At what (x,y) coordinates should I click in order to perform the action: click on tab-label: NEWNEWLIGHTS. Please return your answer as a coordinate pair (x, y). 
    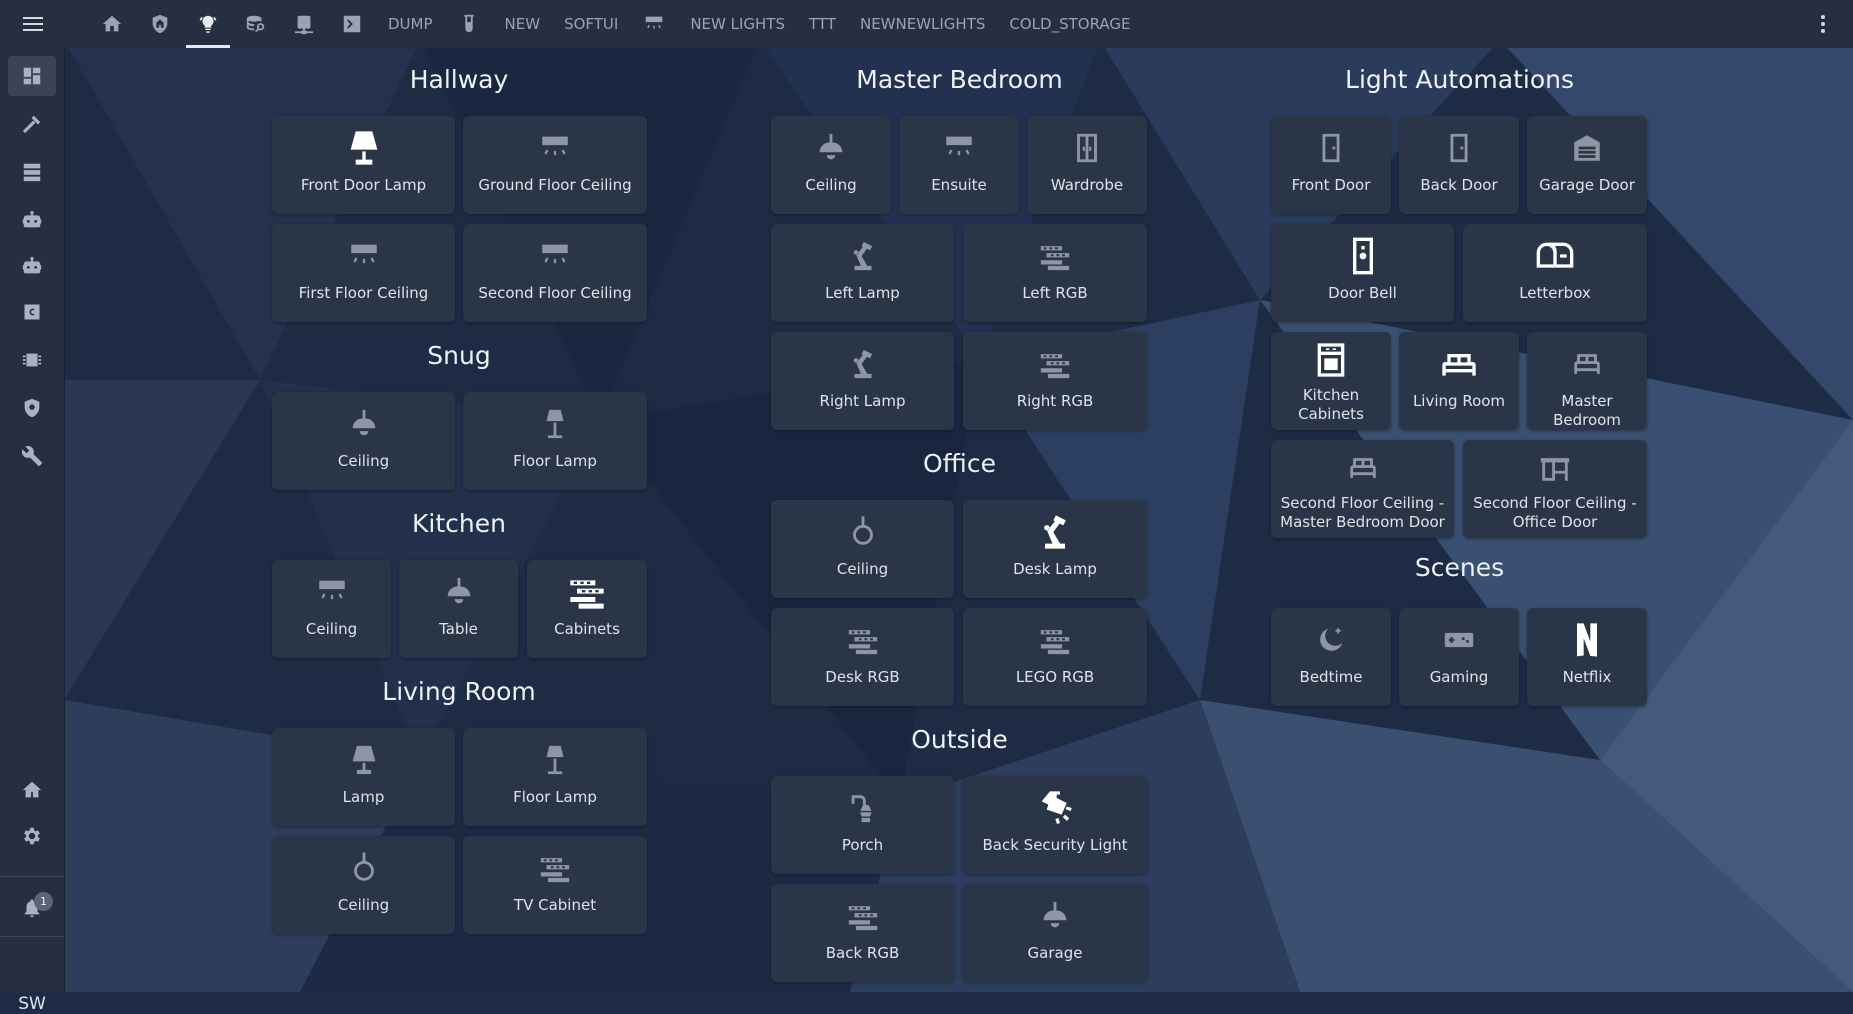
    Looking at the image, I should click on (922, 24).